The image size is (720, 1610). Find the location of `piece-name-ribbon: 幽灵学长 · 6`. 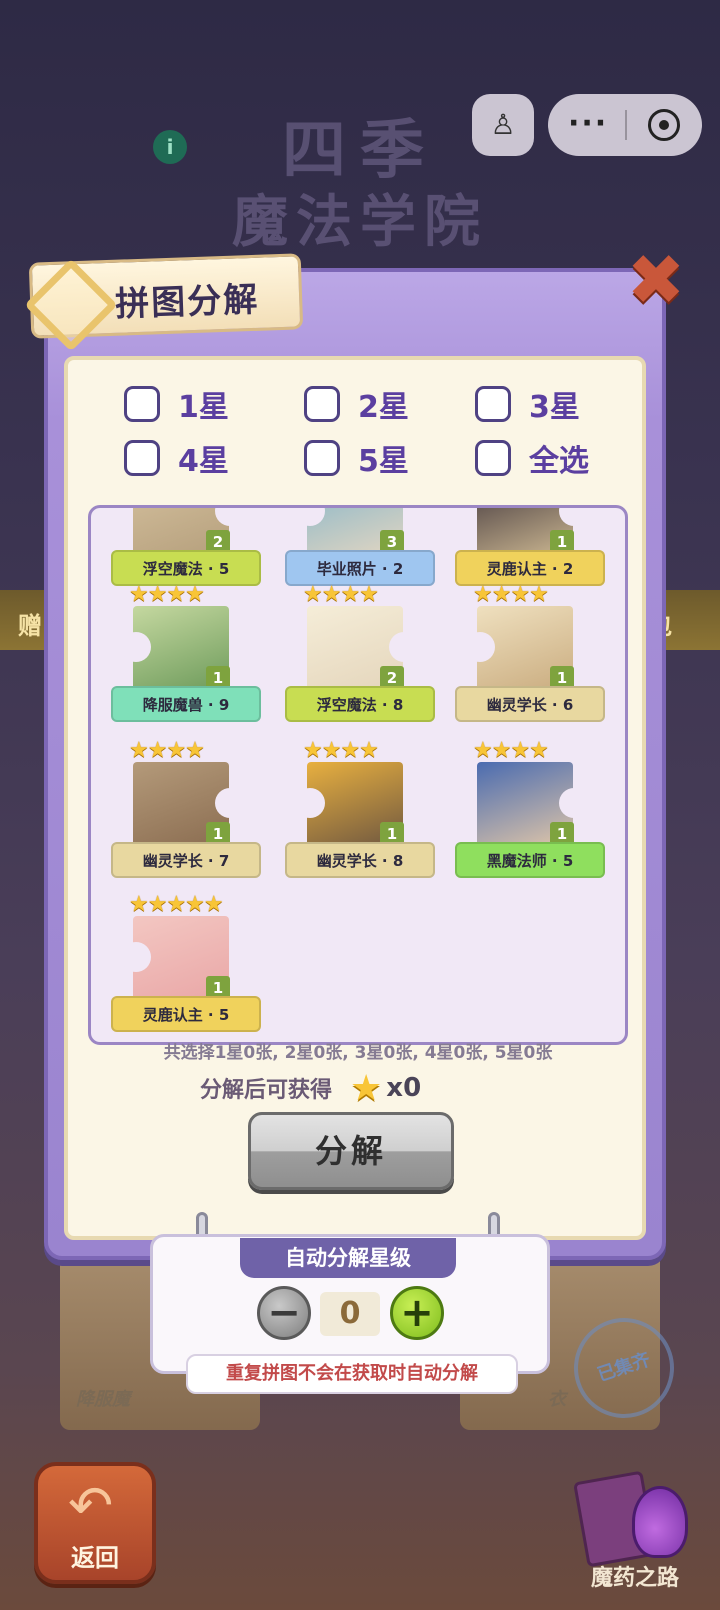

piece-name-ribbon: 幽灵学长 · 6 is located at coordinates (530, 704).